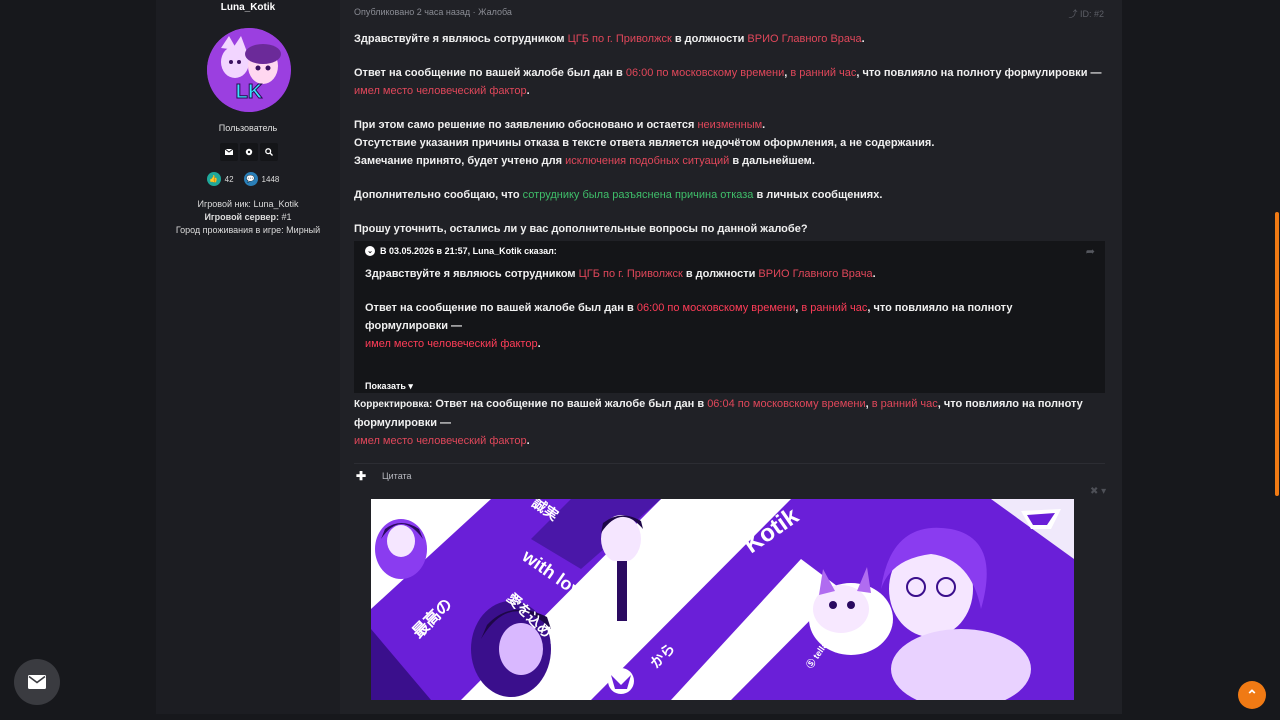 This screenshot has height=720, width=1280. Describe the element at coordinates (249, 92) in the screenshot. I see `avatar-letters: LK` at that location.